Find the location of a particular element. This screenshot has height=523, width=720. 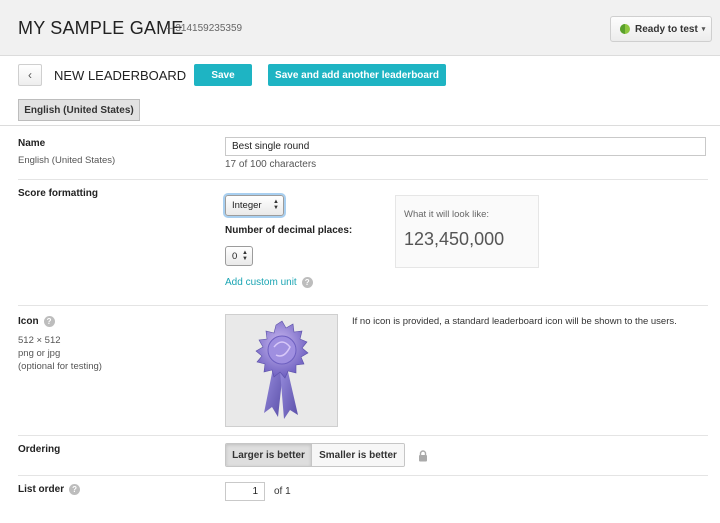

name-label-text: Name is located at coordinates (32, 143).